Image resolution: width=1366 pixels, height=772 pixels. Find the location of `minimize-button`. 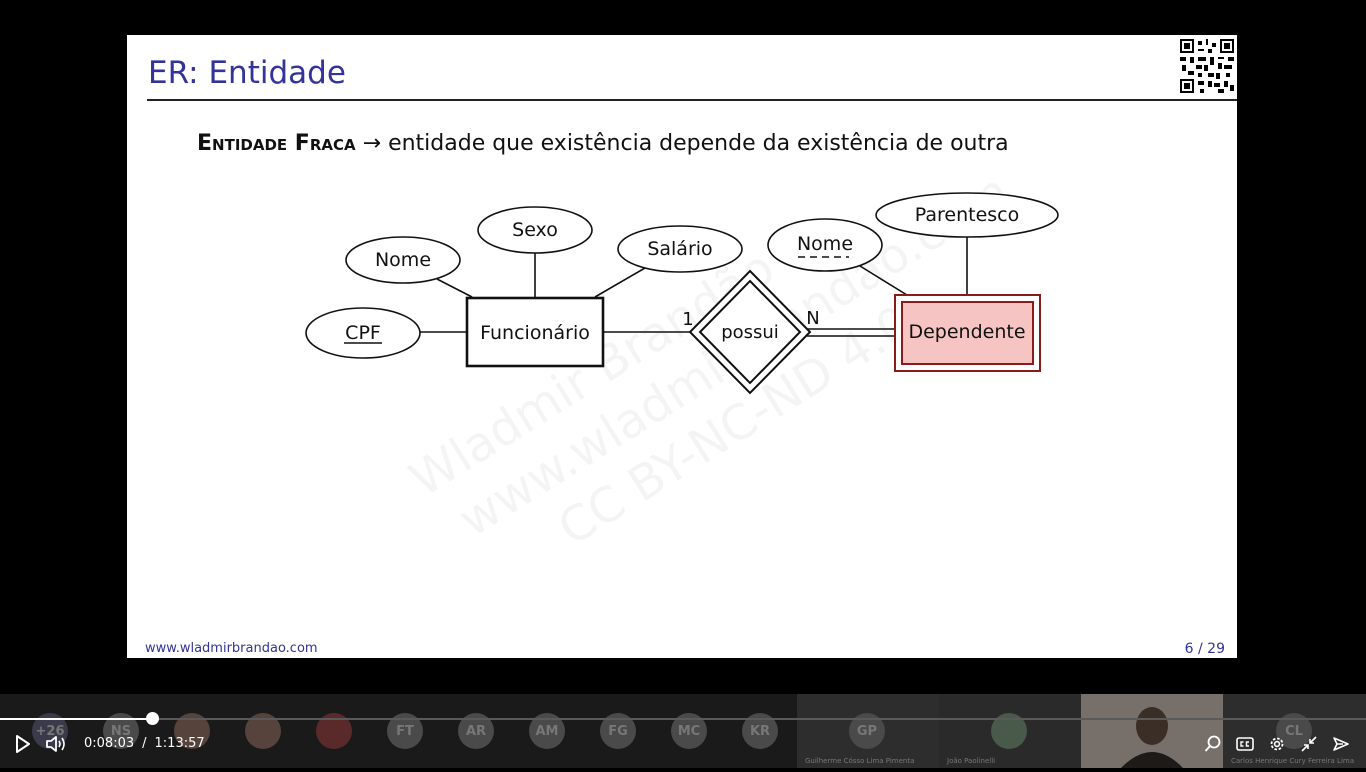

minimize-button is located at coordinates (1309, 744).